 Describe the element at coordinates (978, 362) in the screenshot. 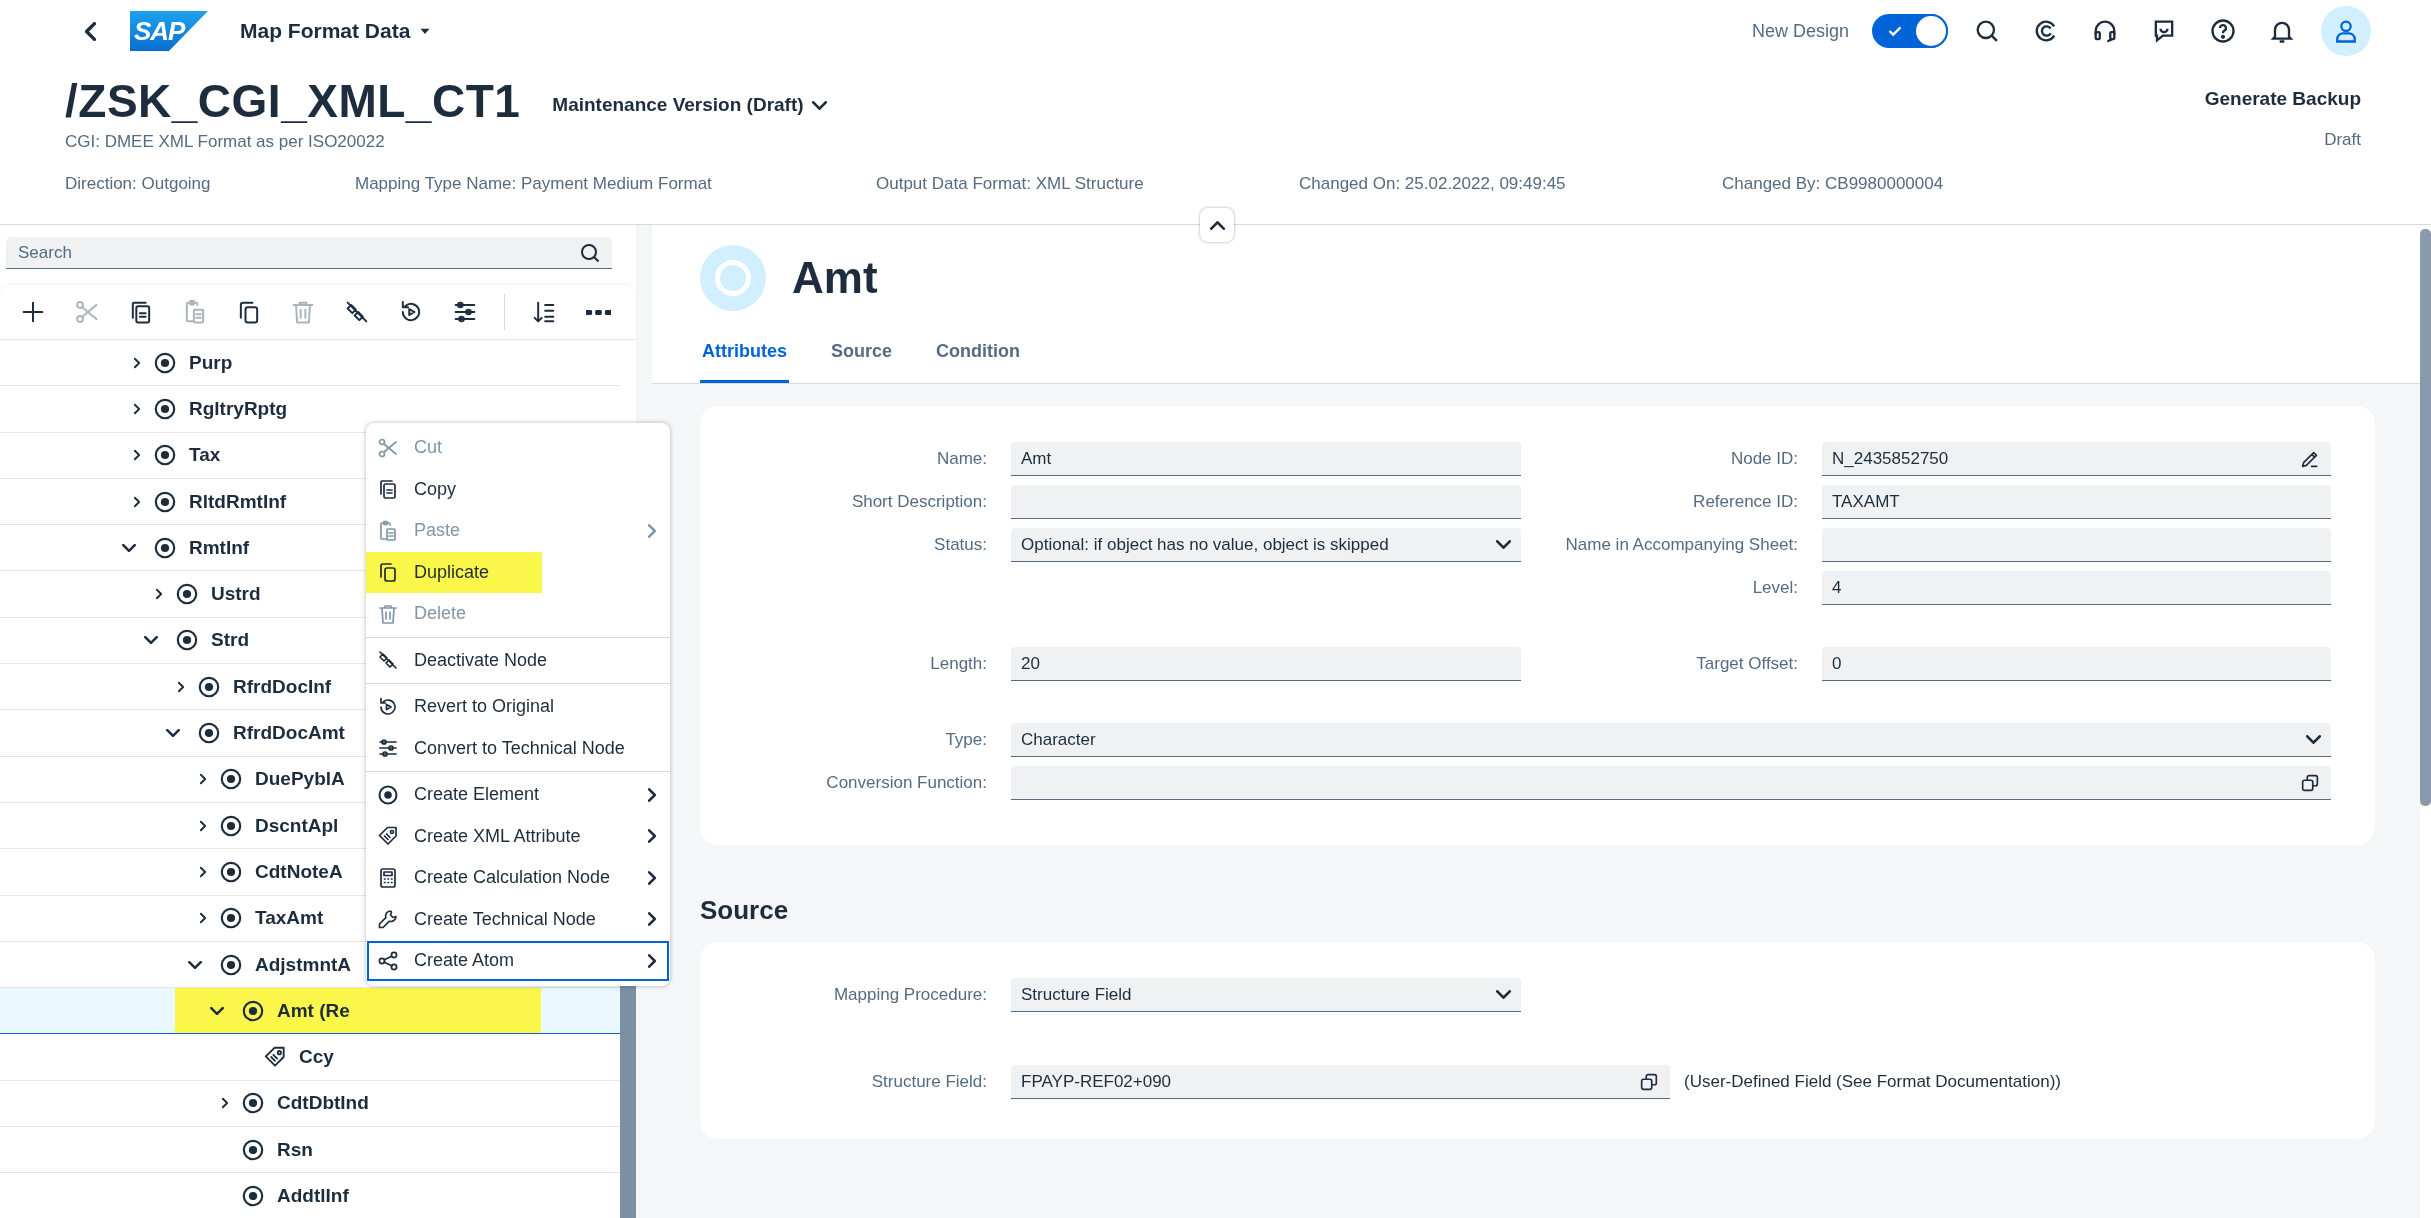

I see `tab: Condition` at that location.